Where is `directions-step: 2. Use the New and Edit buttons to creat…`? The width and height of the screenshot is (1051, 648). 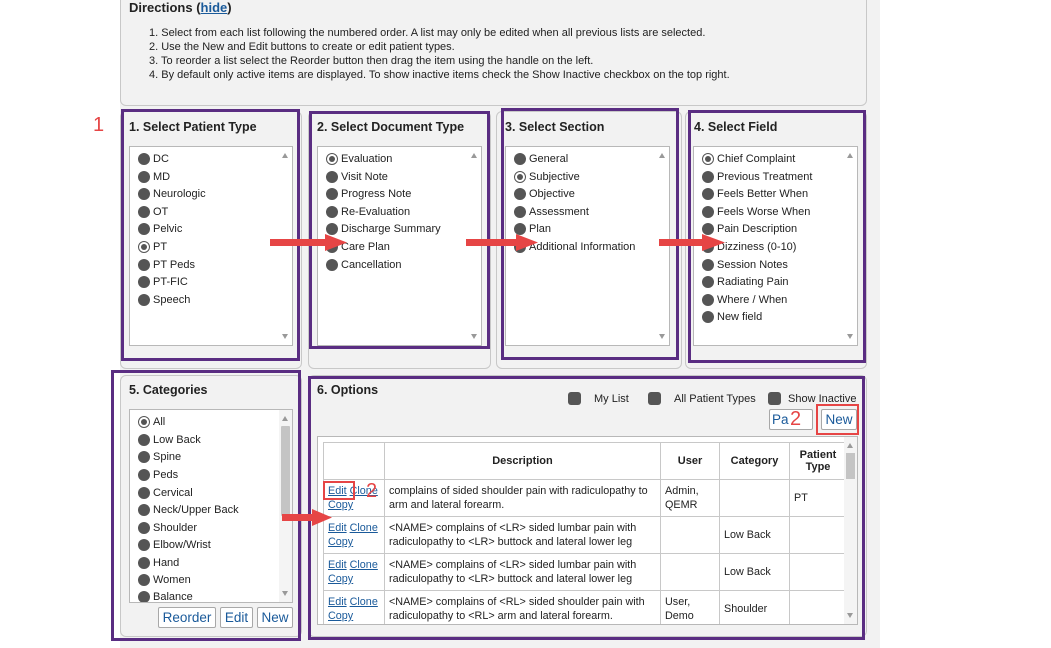 directions-step: 2. Use the New and Edit buttons to creat… is located at coordinates (302, 47).